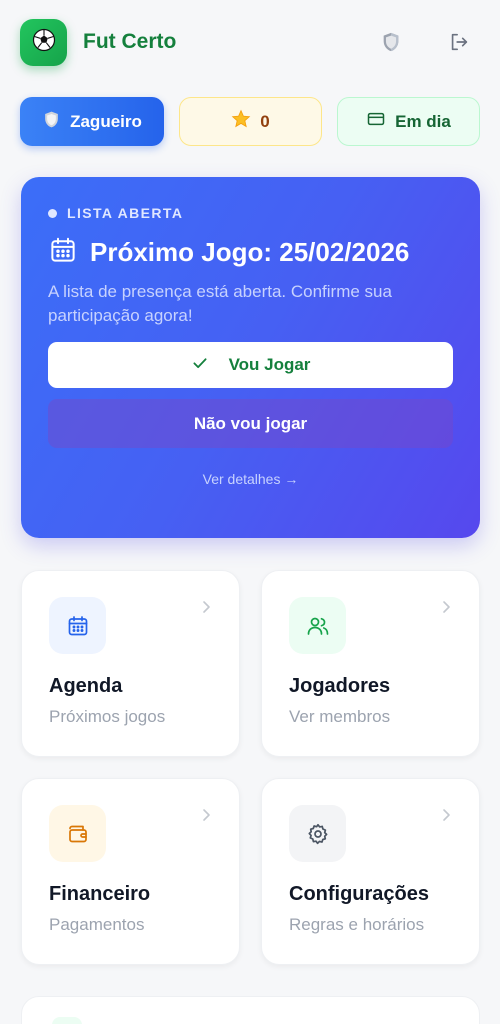 The image size is (500, 1024). Describe the element at coordinates (77, 833) in the screenshot. I see `wallet-icon` at that location.